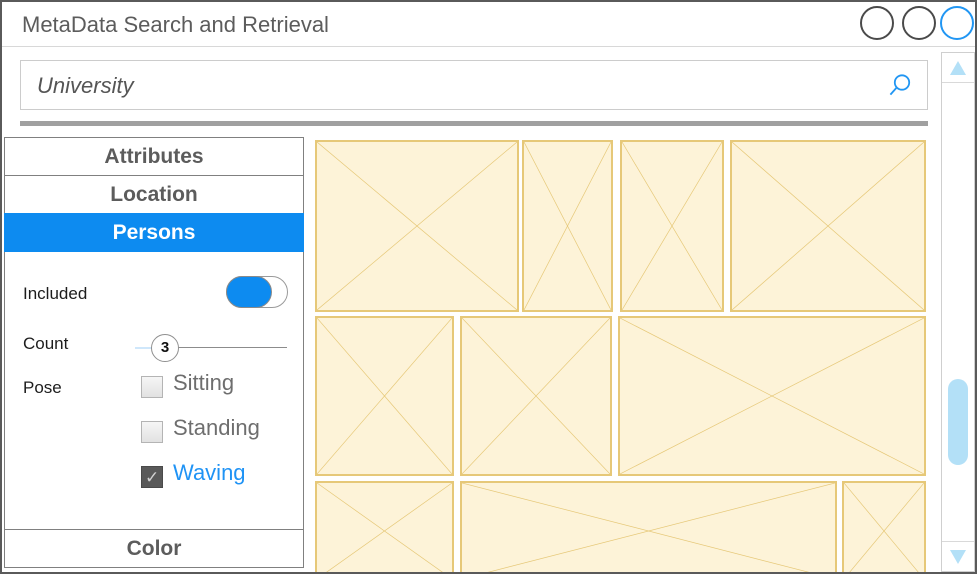 Image resolution: width=977 pixels, height=574 pixels. I want to click on checkbox-sitting, so click(152, 387).